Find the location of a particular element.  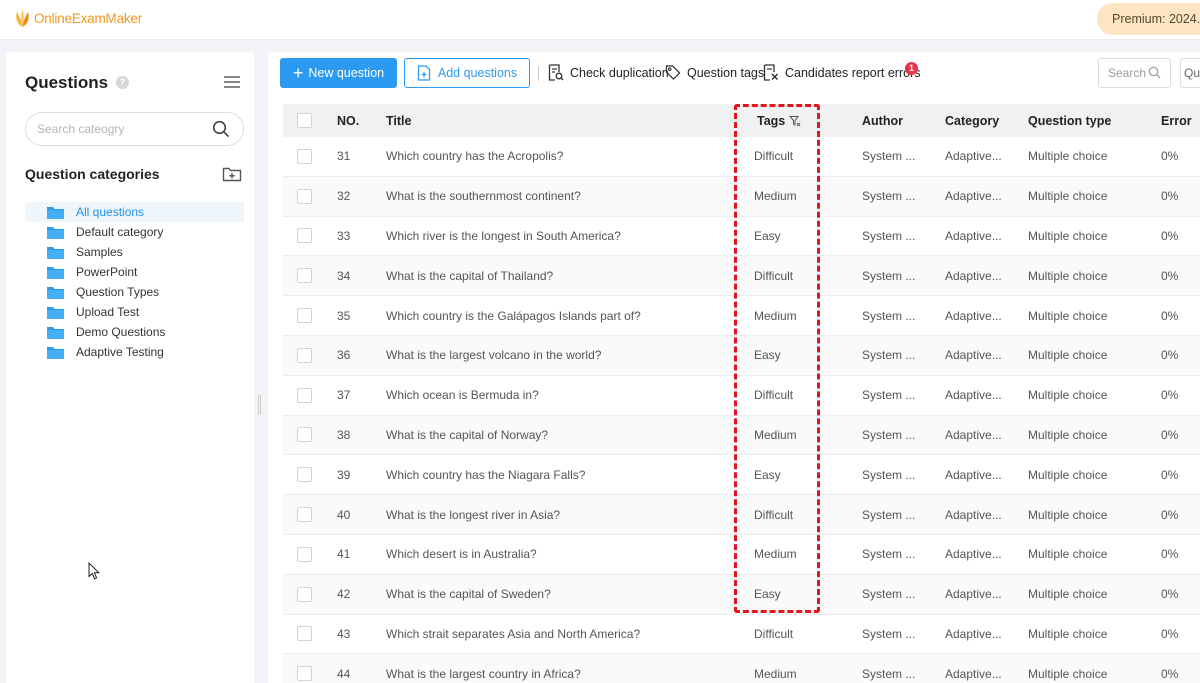

category-item-all-questions: All questions is located at coordinates (134, 212).